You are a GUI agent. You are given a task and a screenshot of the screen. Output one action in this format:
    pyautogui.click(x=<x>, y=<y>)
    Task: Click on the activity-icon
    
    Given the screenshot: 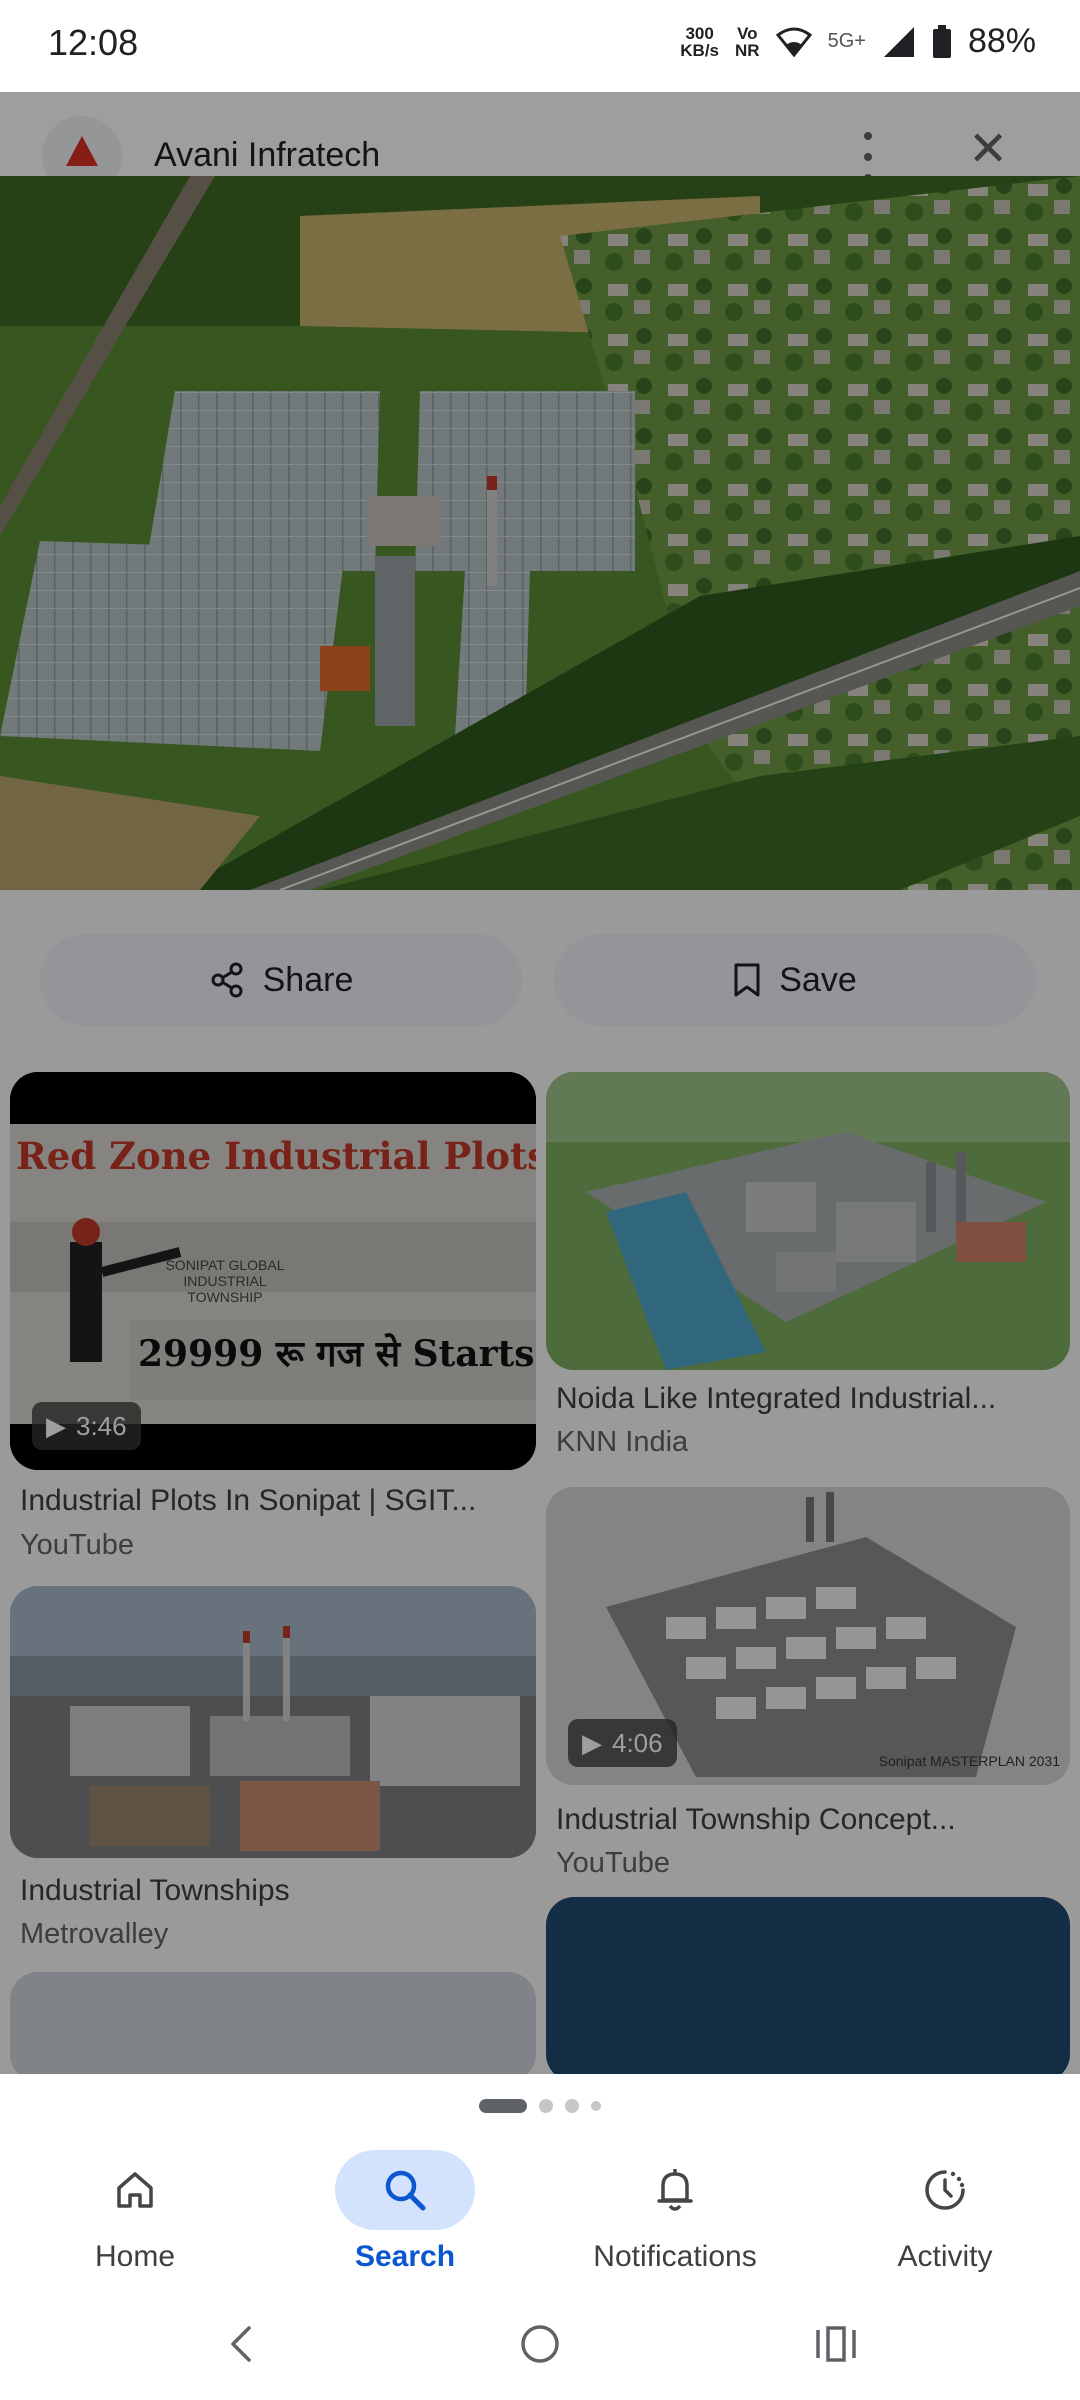 What is the action you would take?
    pyautogui.click(x=945, y=2190)
    